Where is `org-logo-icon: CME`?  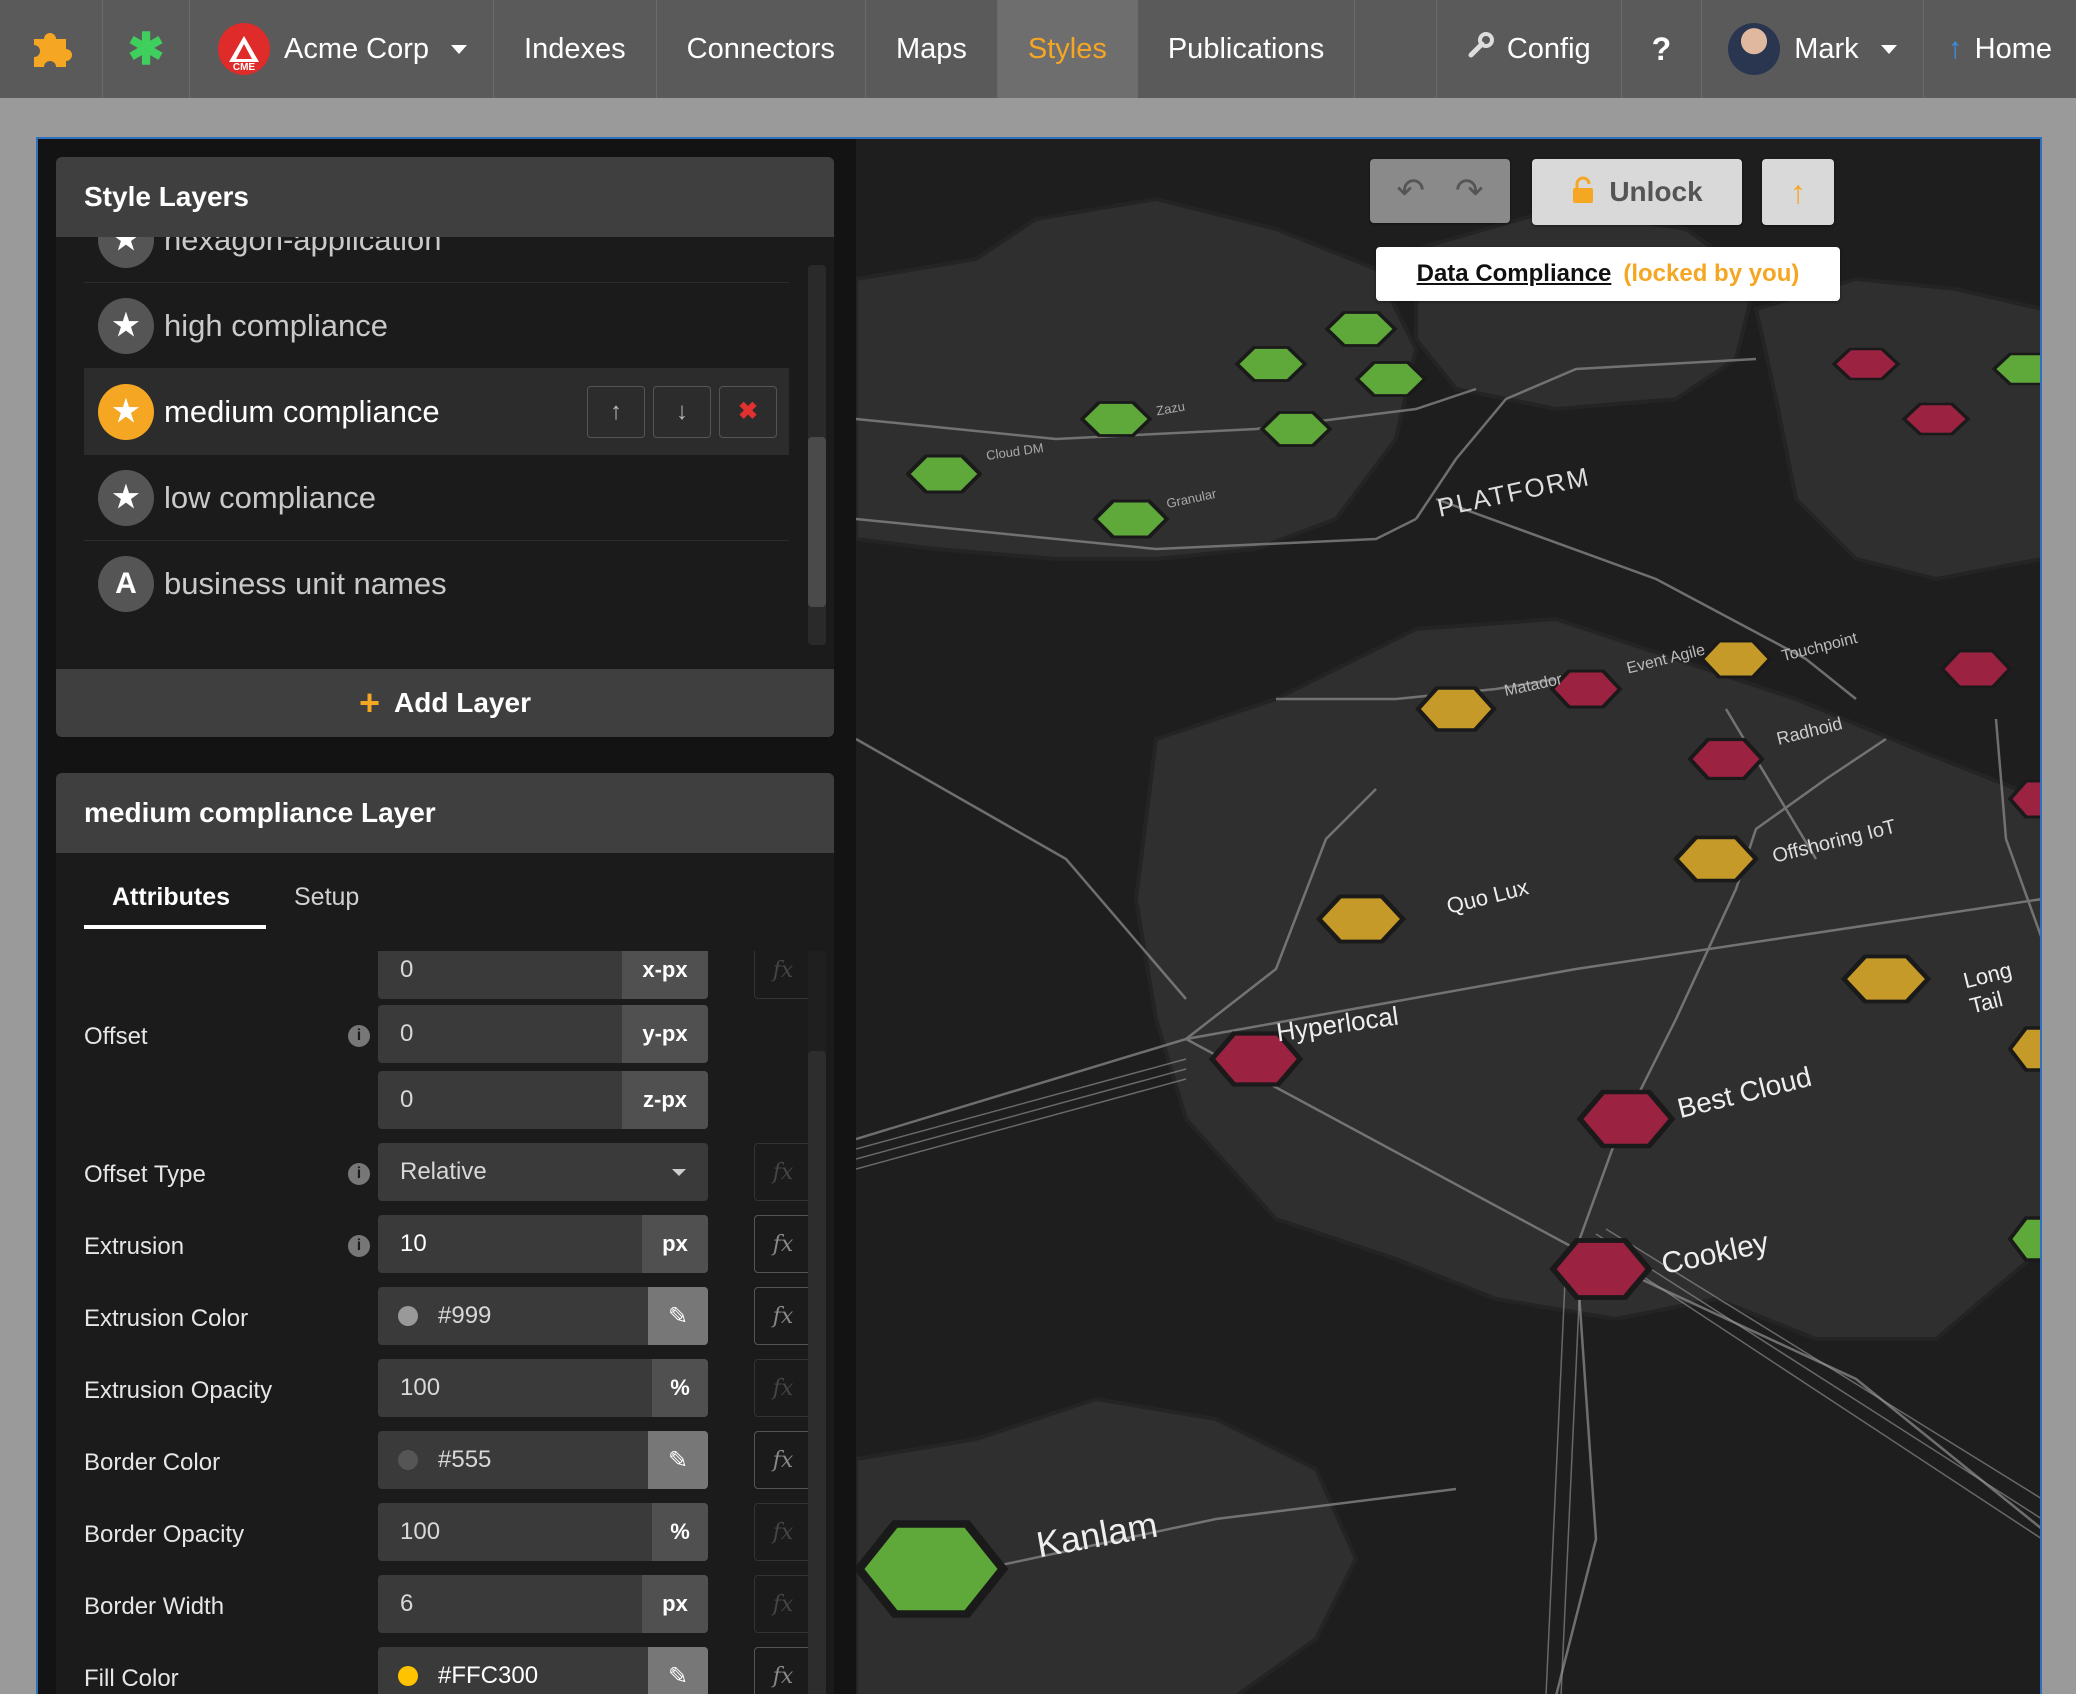 org-logo-icon: CME is located at coordinates (244, 49).